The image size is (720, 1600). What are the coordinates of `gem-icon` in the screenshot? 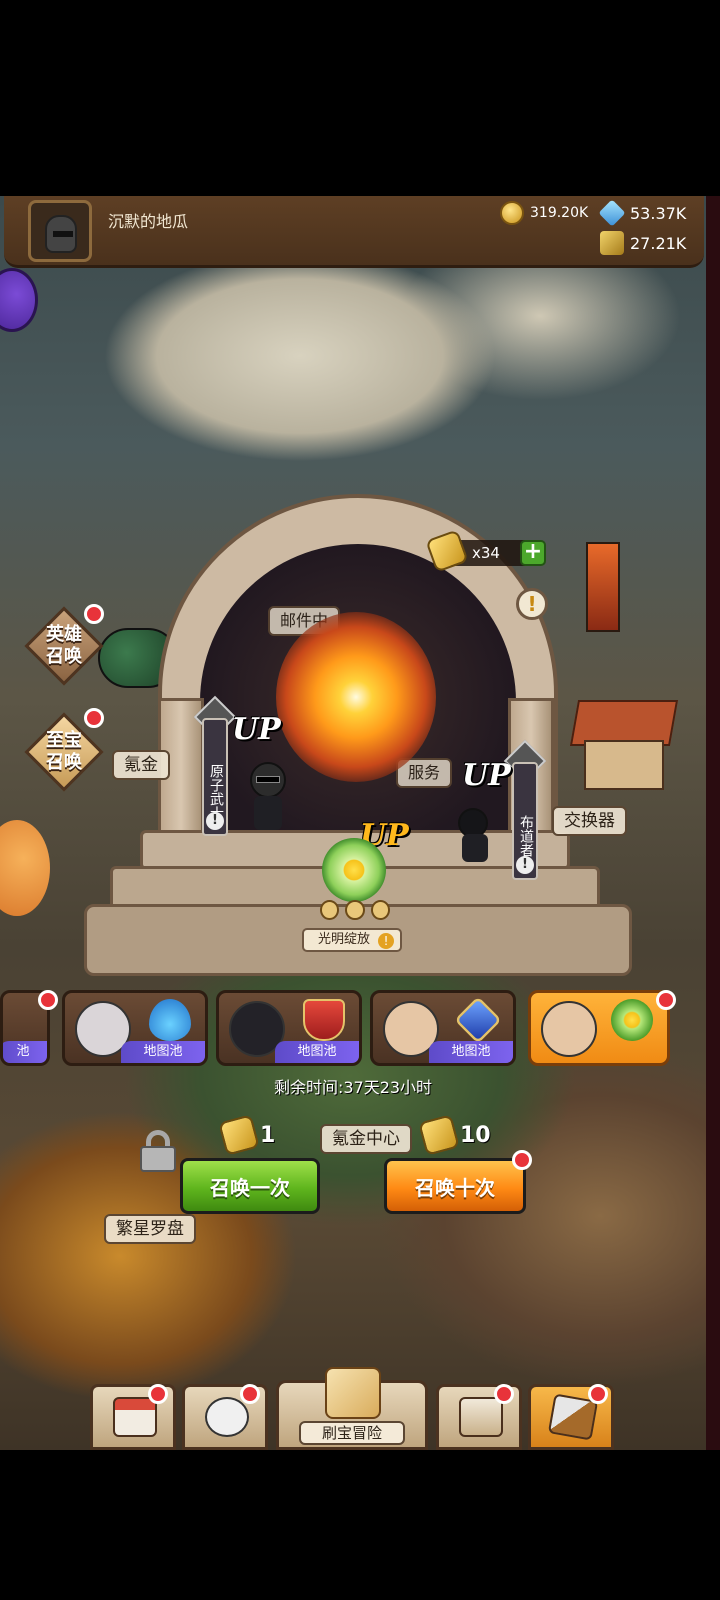 It's located at (612, 213).